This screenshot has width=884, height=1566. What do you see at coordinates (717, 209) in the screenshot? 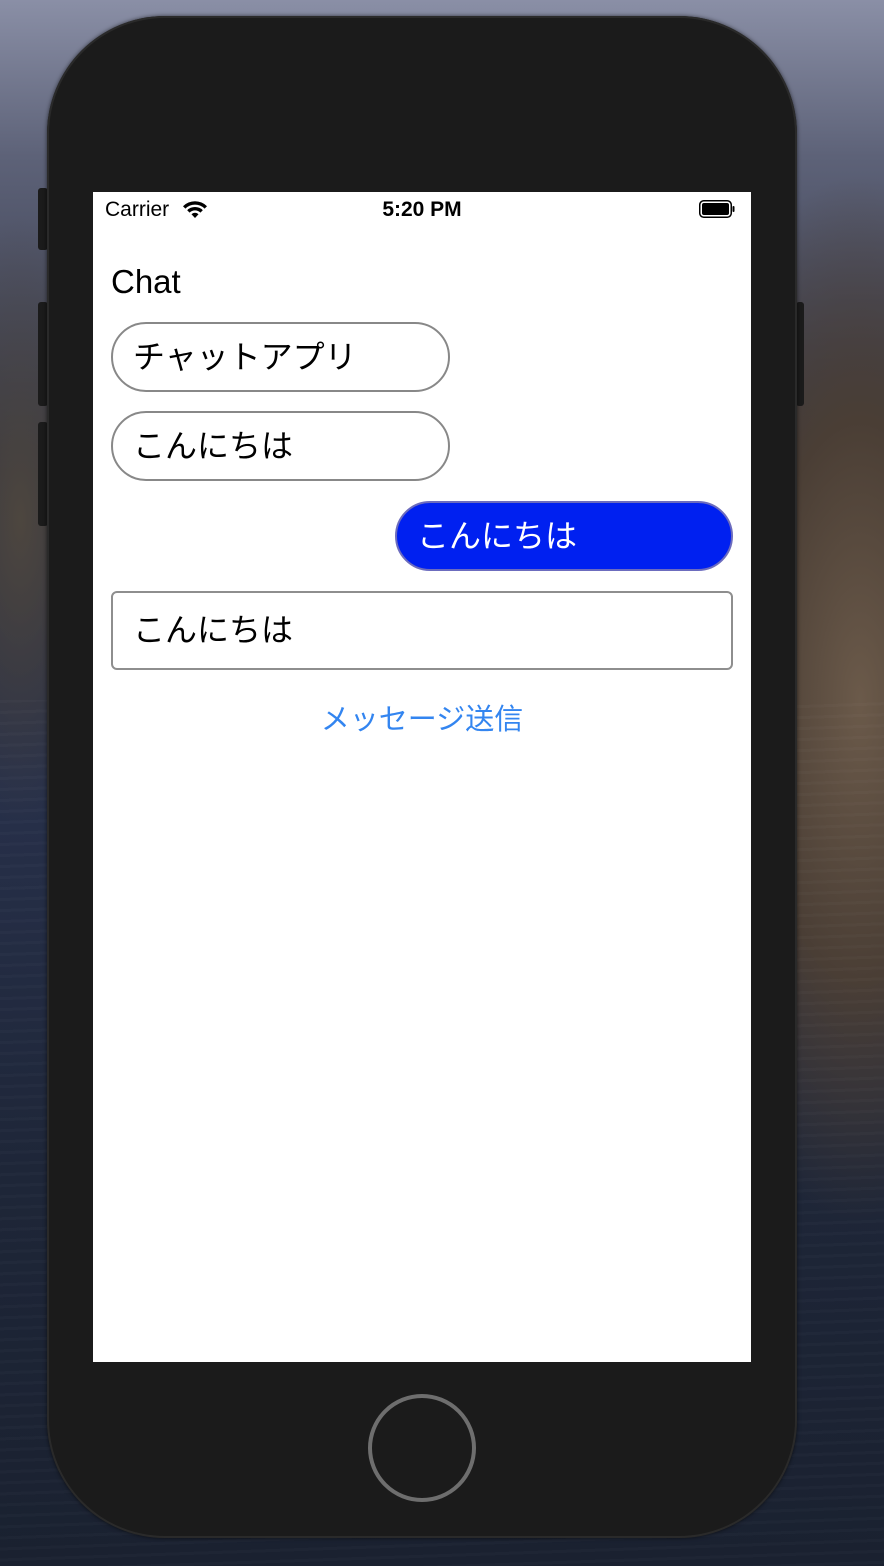
I see `battery-icon` at bounding box center [717, 209].